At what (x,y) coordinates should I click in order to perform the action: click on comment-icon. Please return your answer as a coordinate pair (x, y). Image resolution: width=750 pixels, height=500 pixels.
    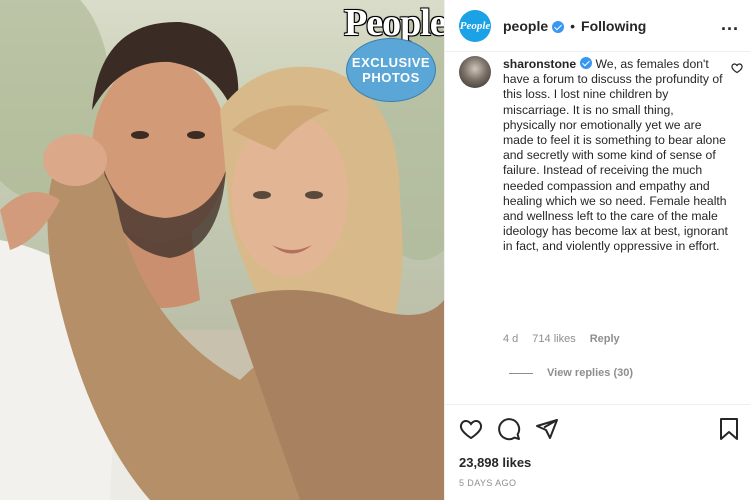
    Looking at the image, I should click on (509, 429).